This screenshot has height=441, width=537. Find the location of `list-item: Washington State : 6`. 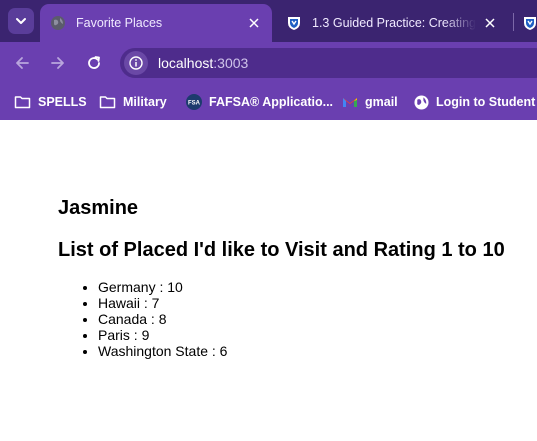

list-item: Washington State : 6 is located at coordinates (162, 351).